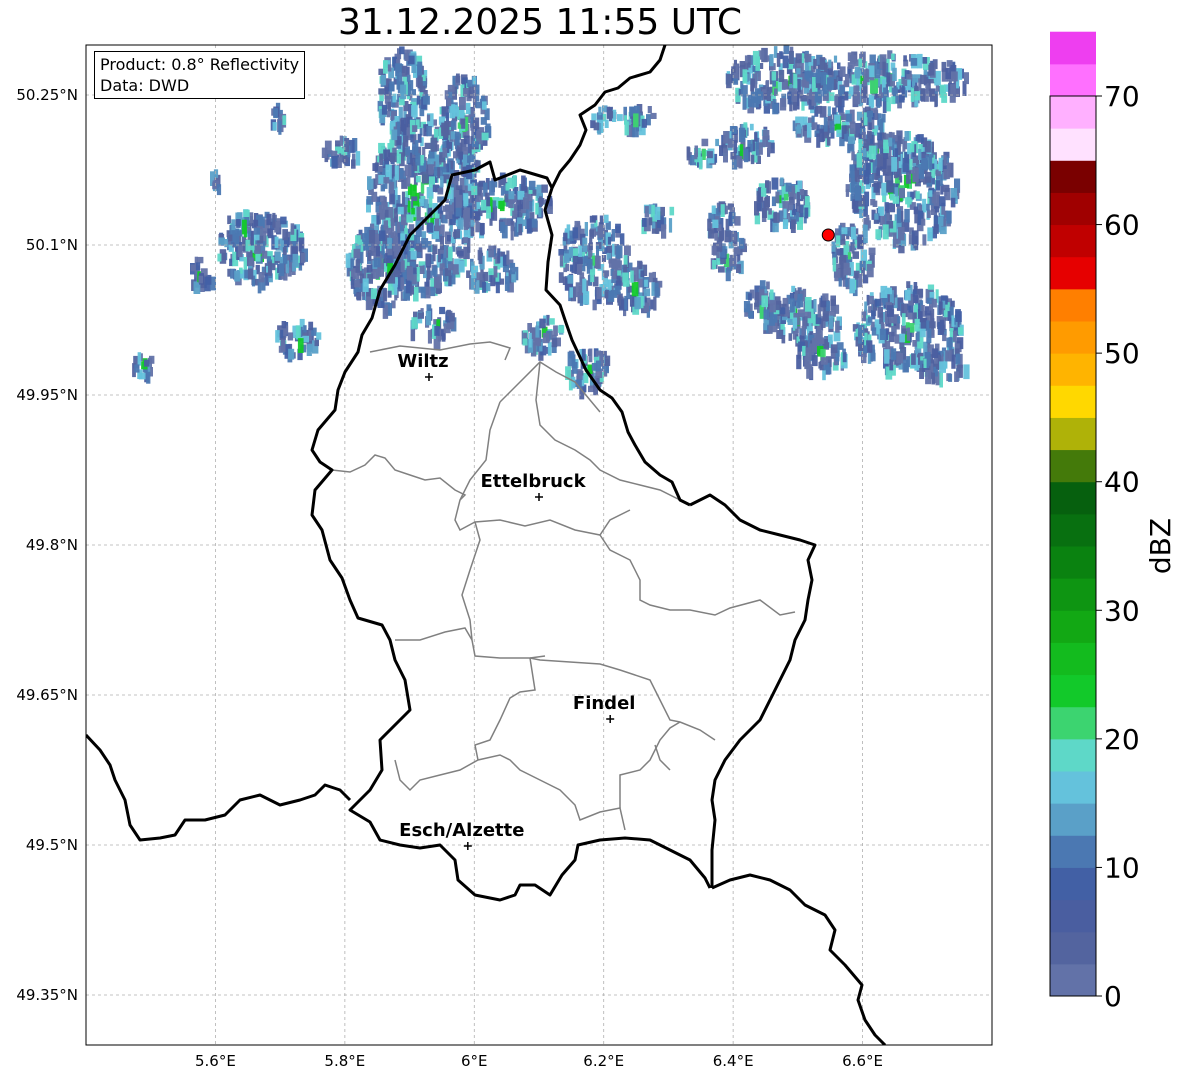 Image resolution: width=1184 pixels, height=1081 pixels. Describe the element at coordinates (52, 845) in the screenshot. I see `lat-tick-label: 49.5°N` at that location.